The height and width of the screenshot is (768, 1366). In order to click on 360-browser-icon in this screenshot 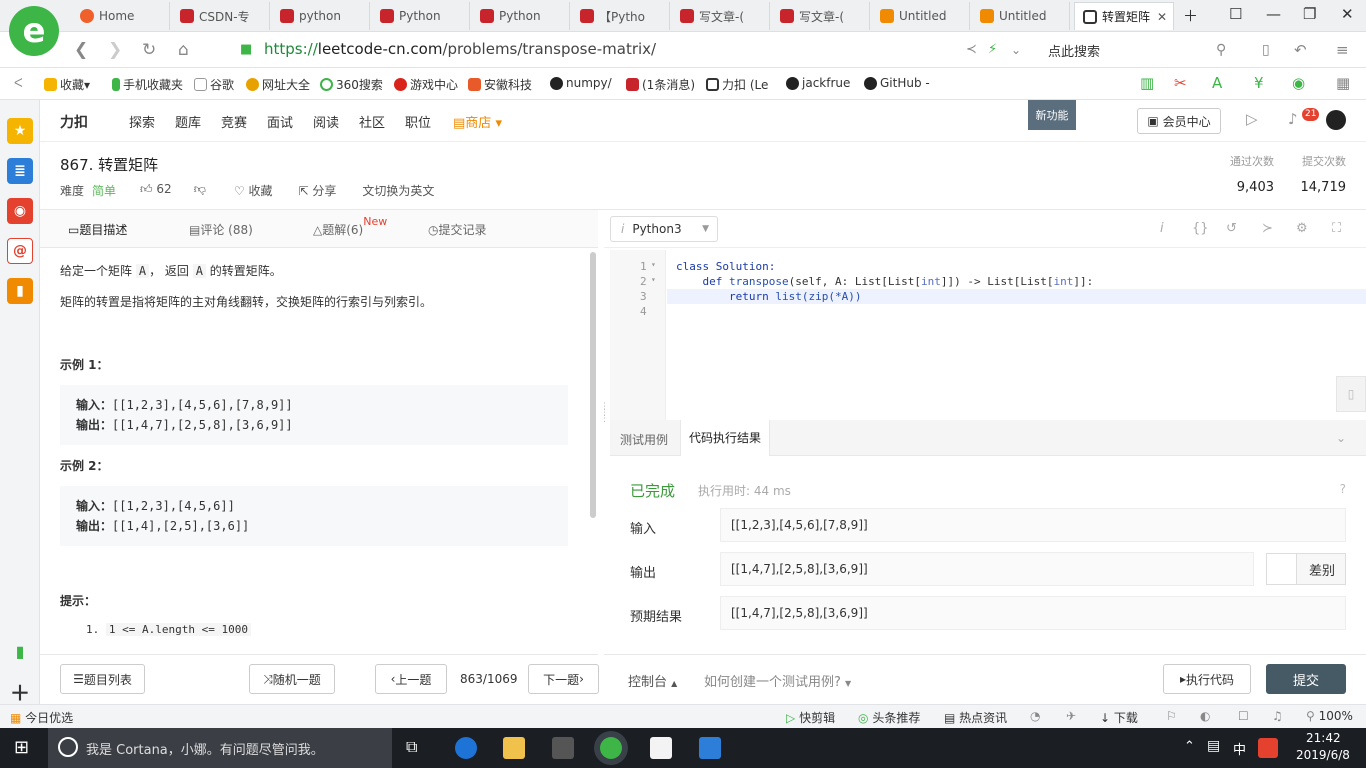, I will do `click(611, 748)`.